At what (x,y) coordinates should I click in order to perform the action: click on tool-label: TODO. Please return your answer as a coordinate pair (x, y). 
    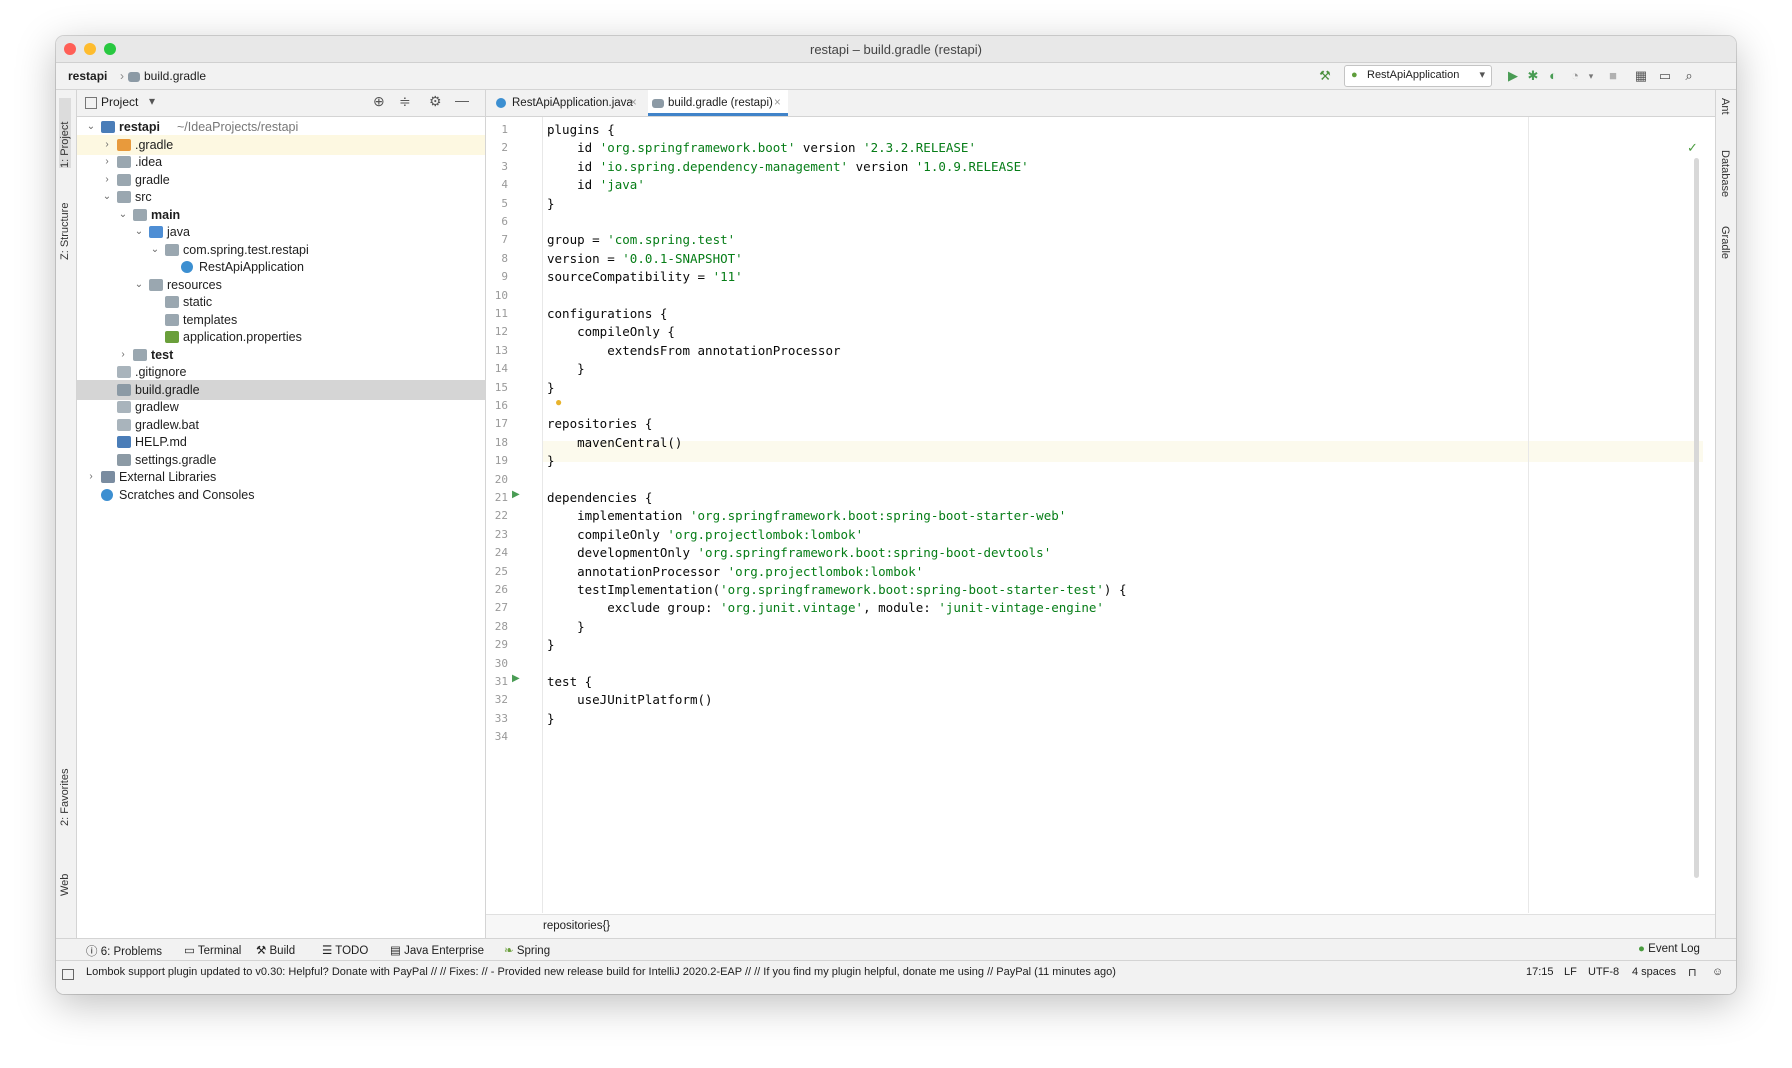
    Looking at the image, I should click on (352, 951).